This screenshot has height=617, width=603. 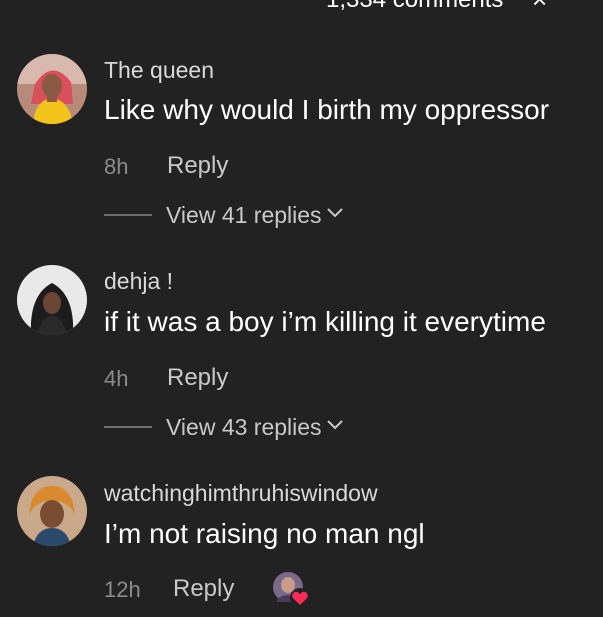 What do you see at coordinates (325, 321) in the screenshot?
I see `comment-text: if it was a boy i’m killing it everytime` at bounding box center [325, 321].